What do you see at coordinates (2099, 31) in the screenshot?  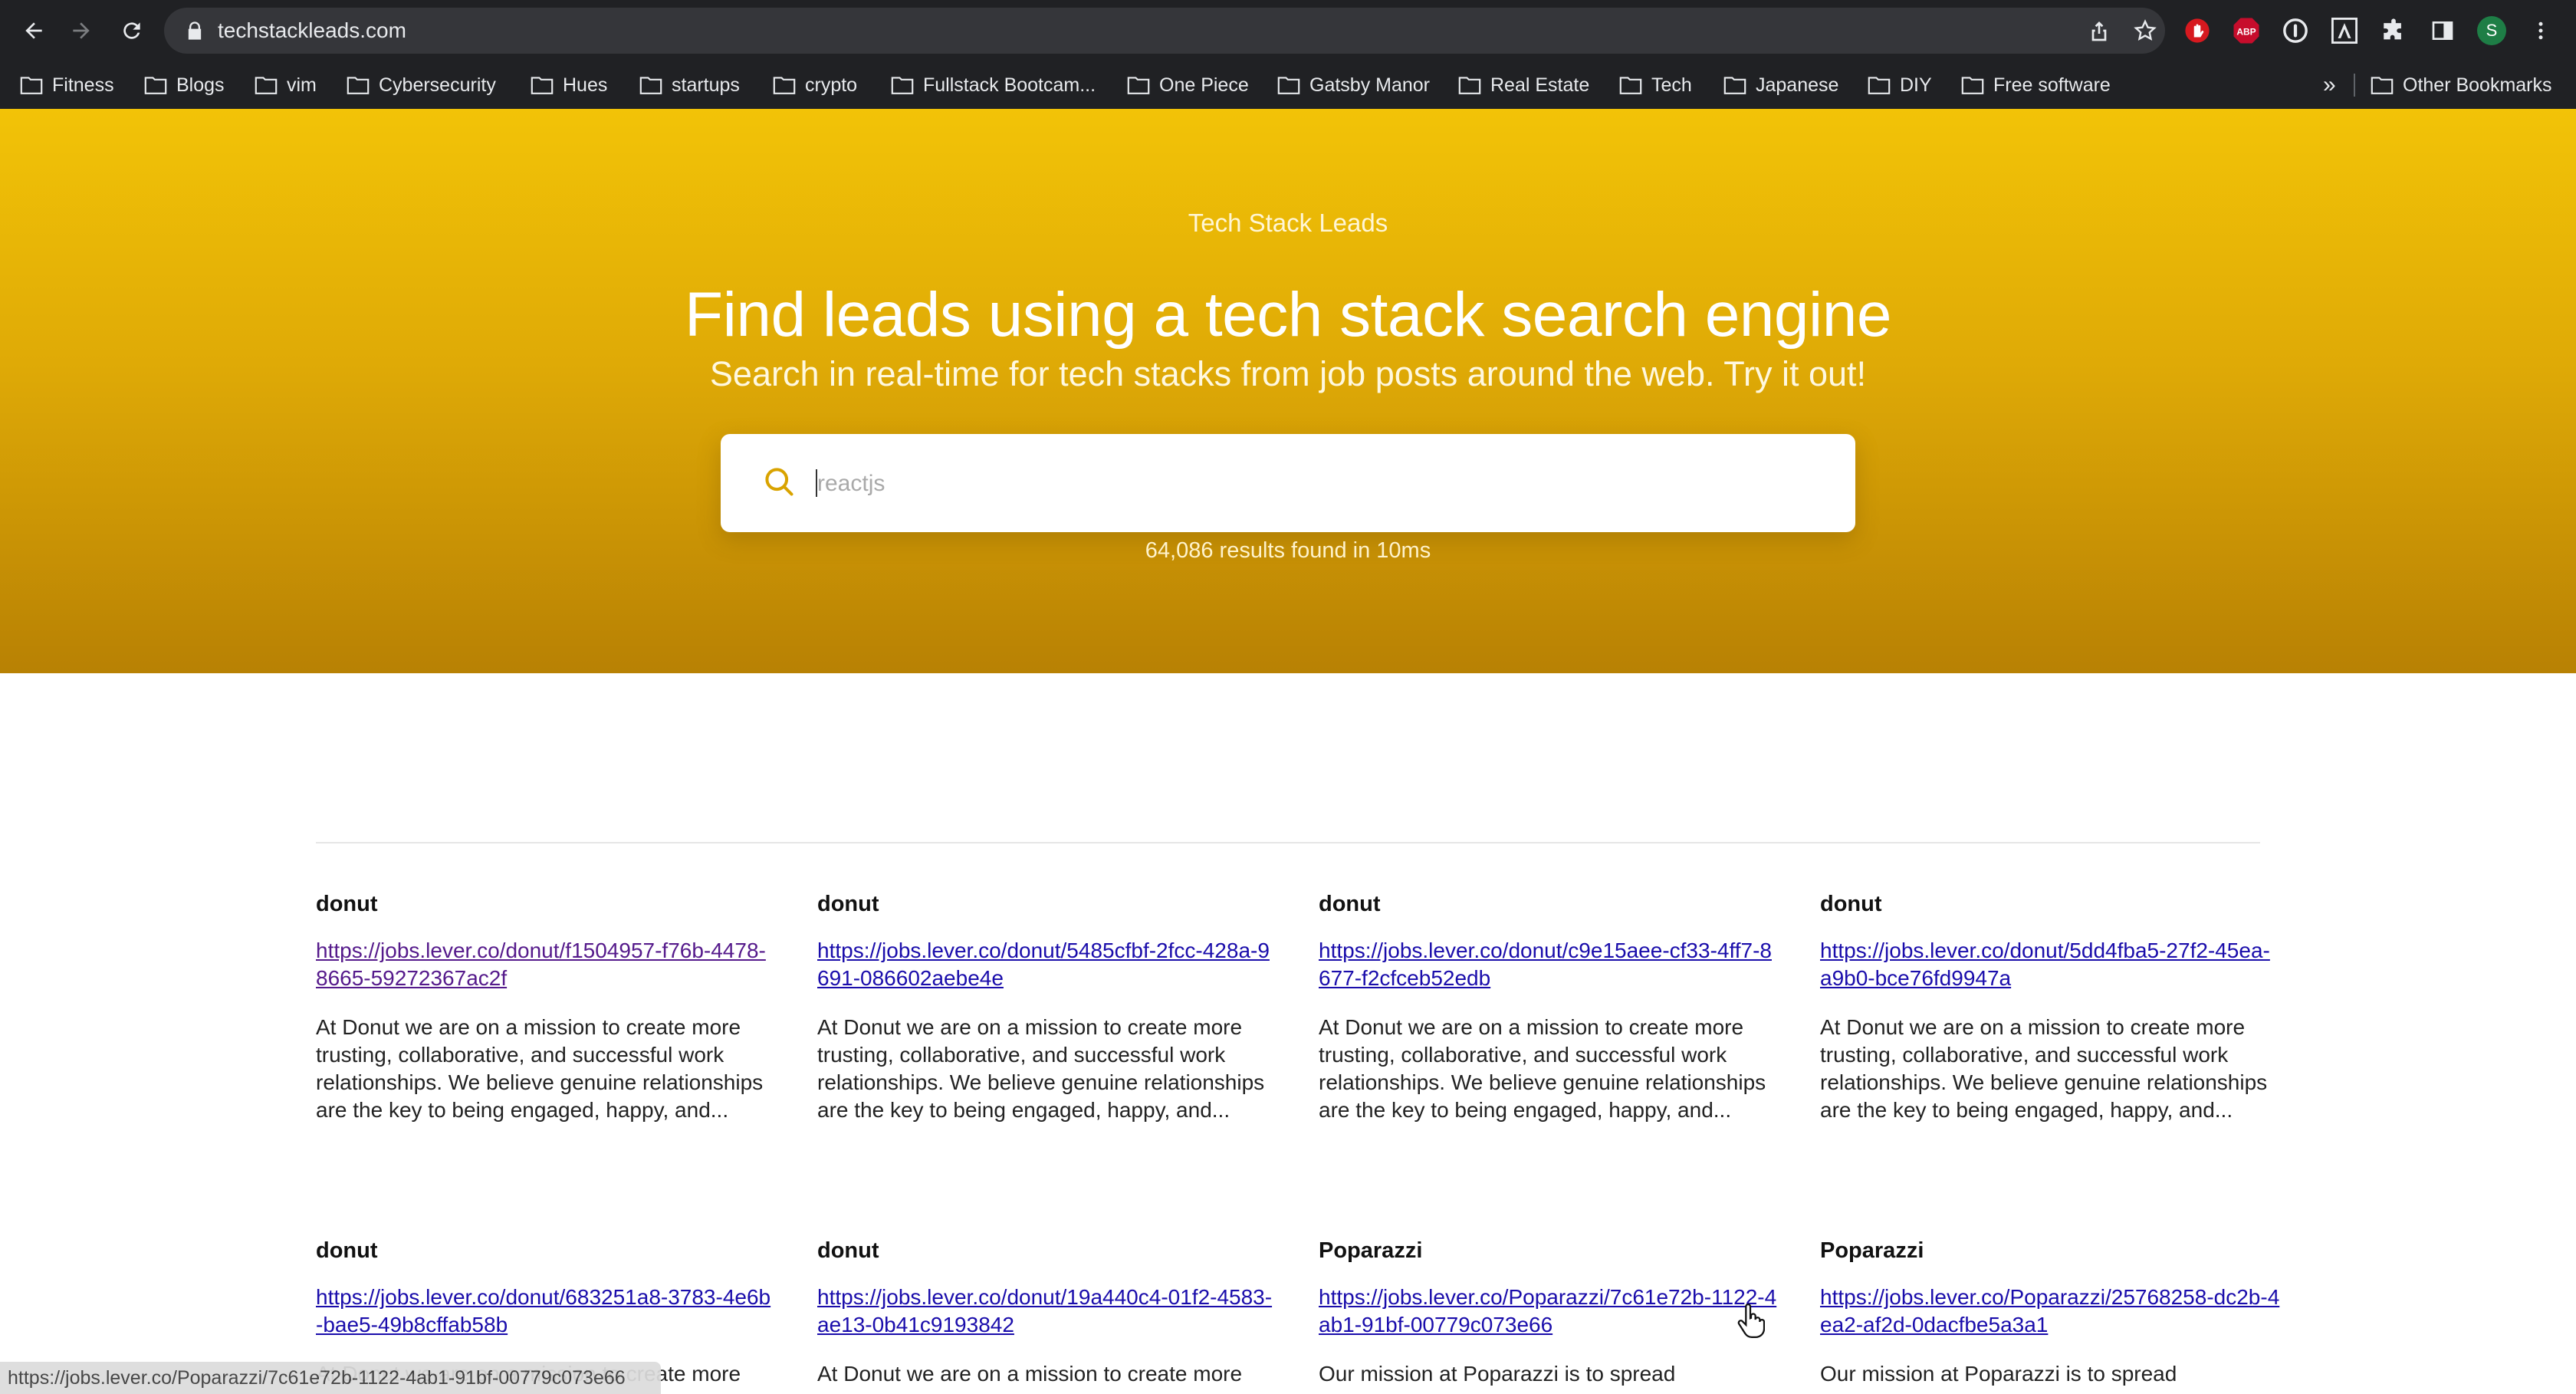 I see `share-icon` at bounding box center [2099, 31].